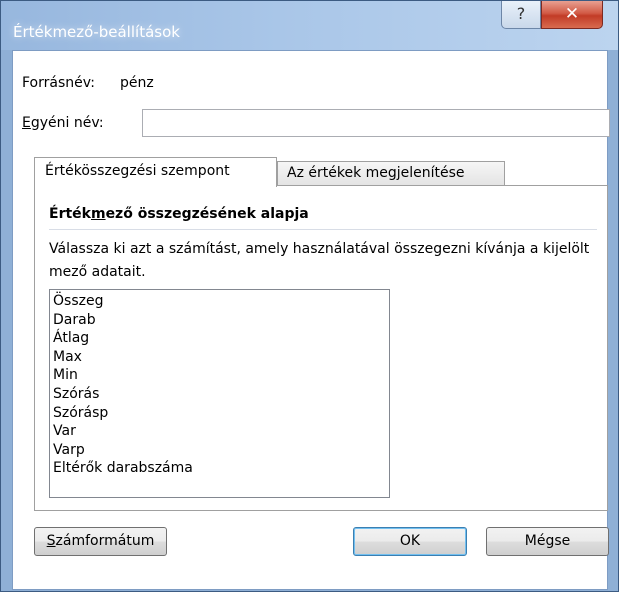 This screenshot has height=592, width=619. Describe the element at coordinates (58, 83) in the screenshot. I see `source-name-label: Forrásnév:` at that location.